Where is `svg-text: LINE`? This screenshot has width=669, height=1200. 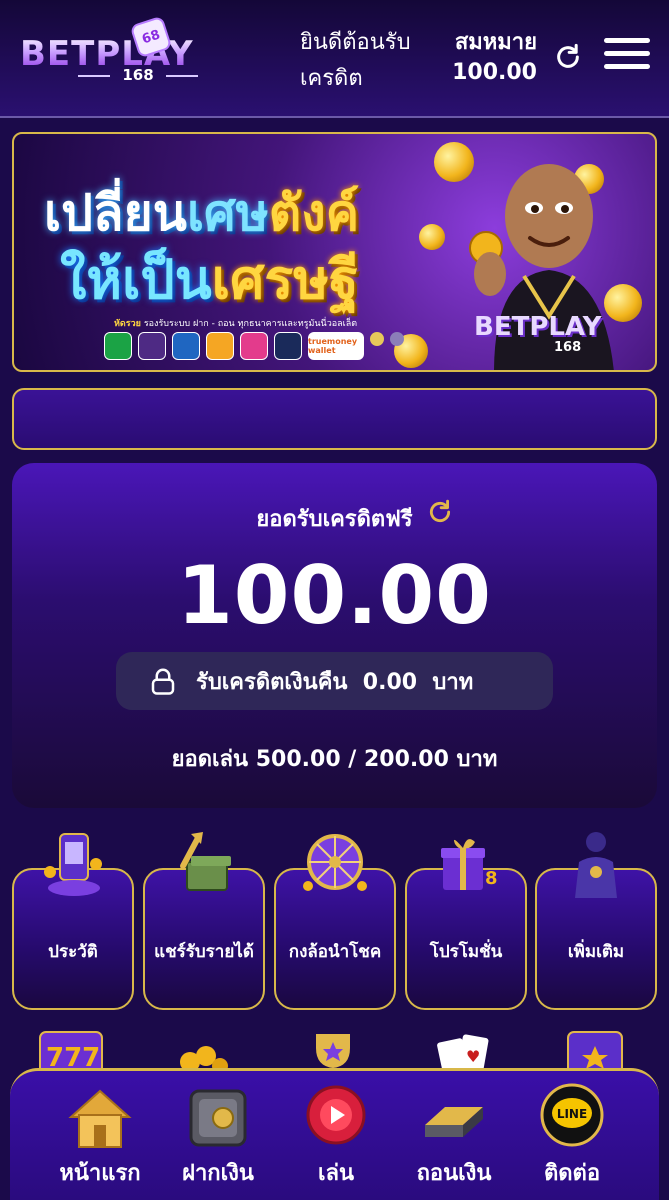
svg-text: LINE is located at coordinates (572, 1114).